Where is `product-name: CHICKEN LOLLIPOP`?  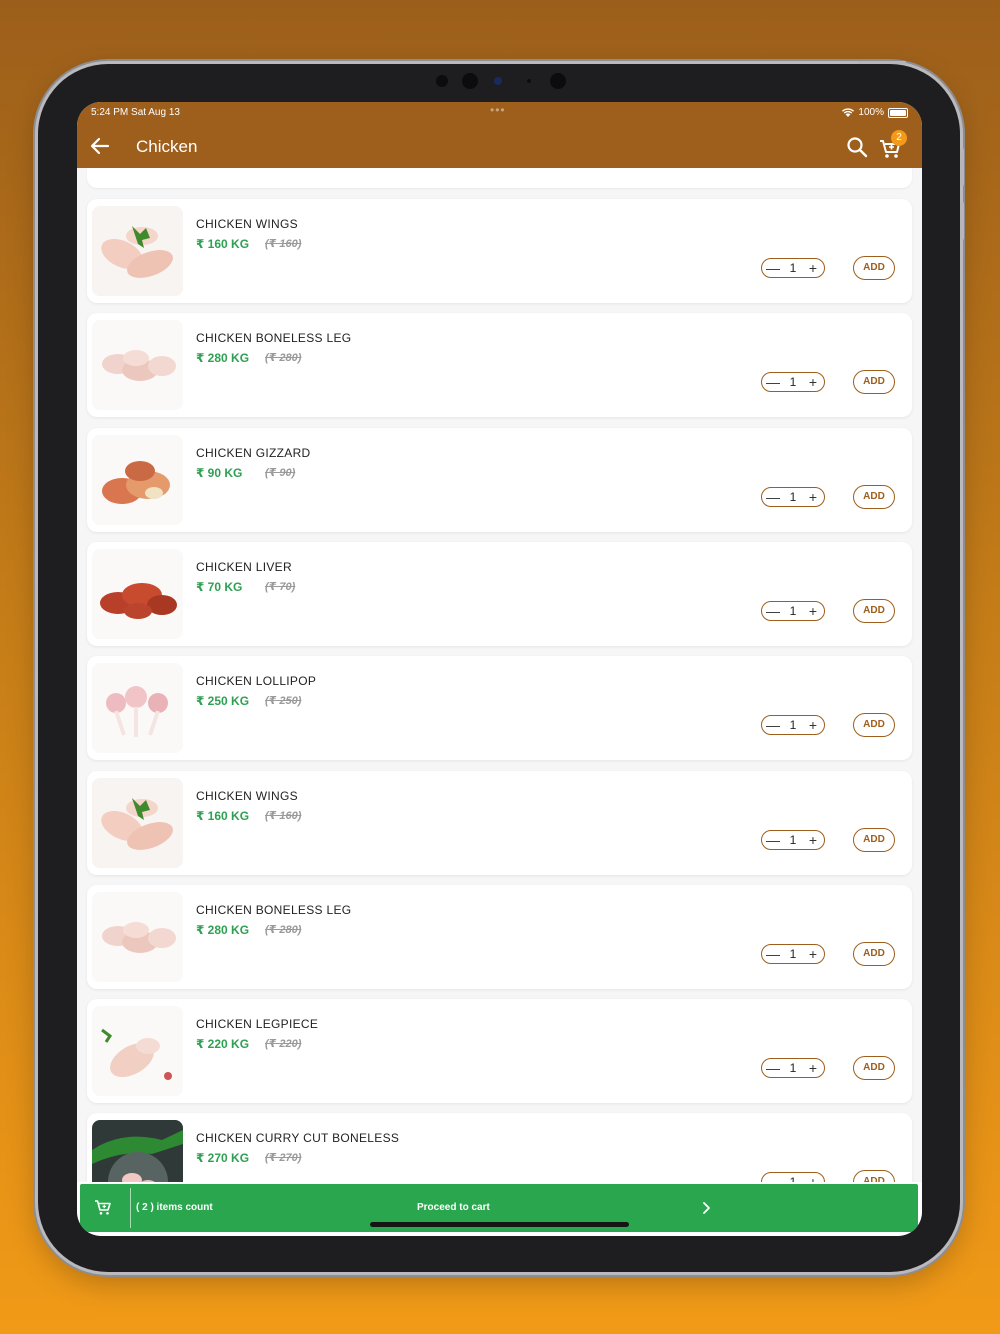 product-name: CHICKEN LOLLIPOP is located at coordinates (256, 681).